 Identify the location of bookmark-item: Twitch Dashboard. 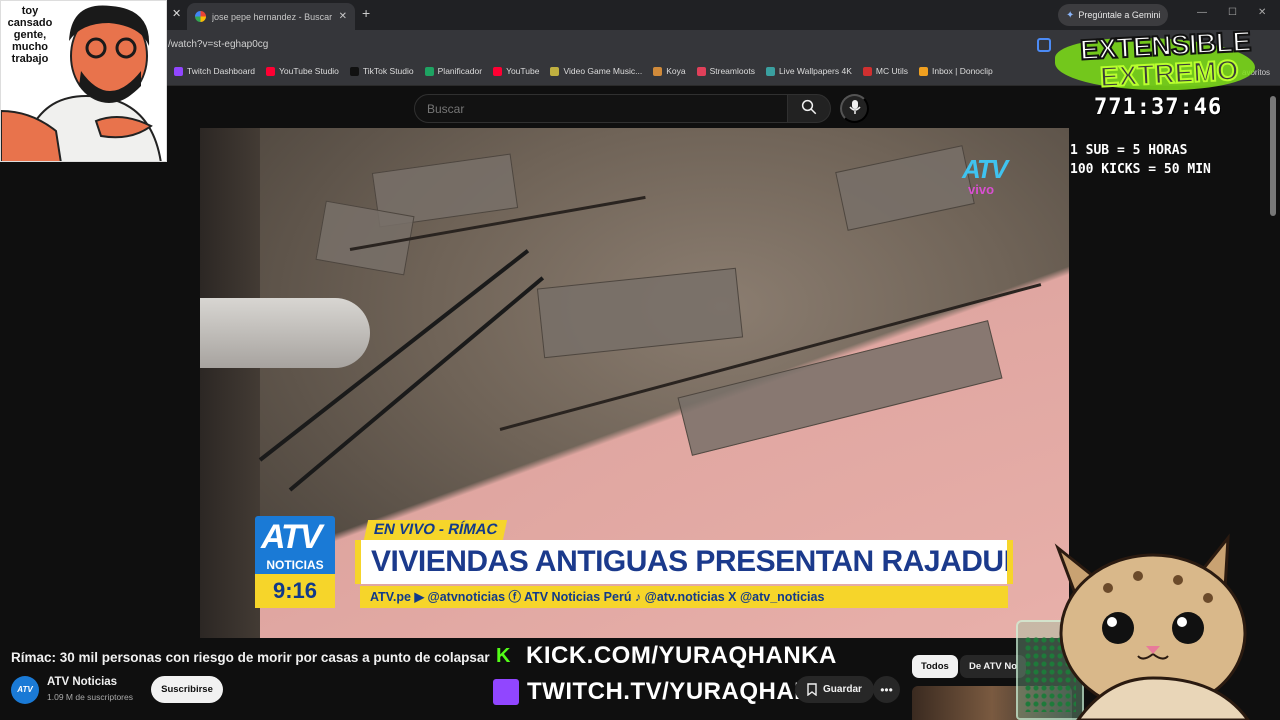
(214, 71).